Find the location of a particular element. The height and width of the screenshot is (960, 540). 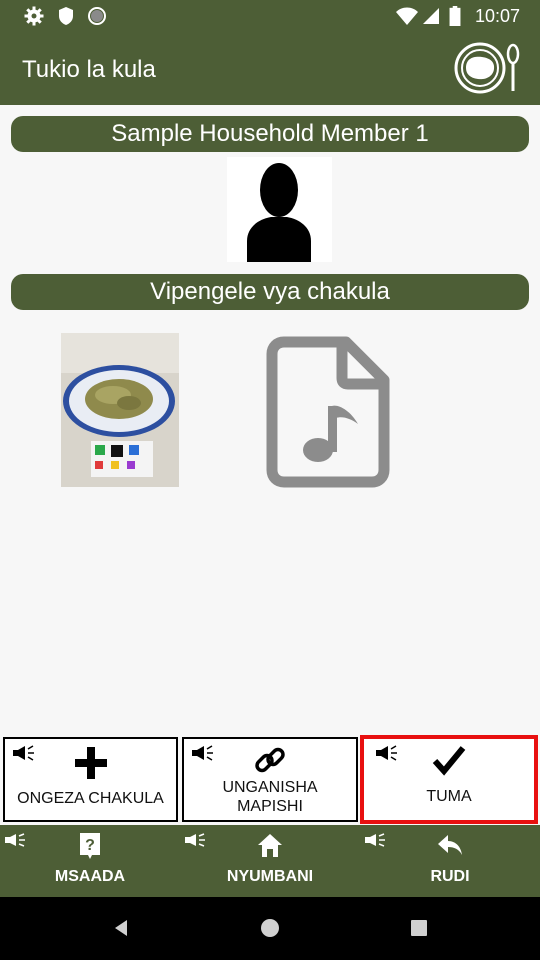

nav-home: NYUMBANI is located at coordinates (270, 861).